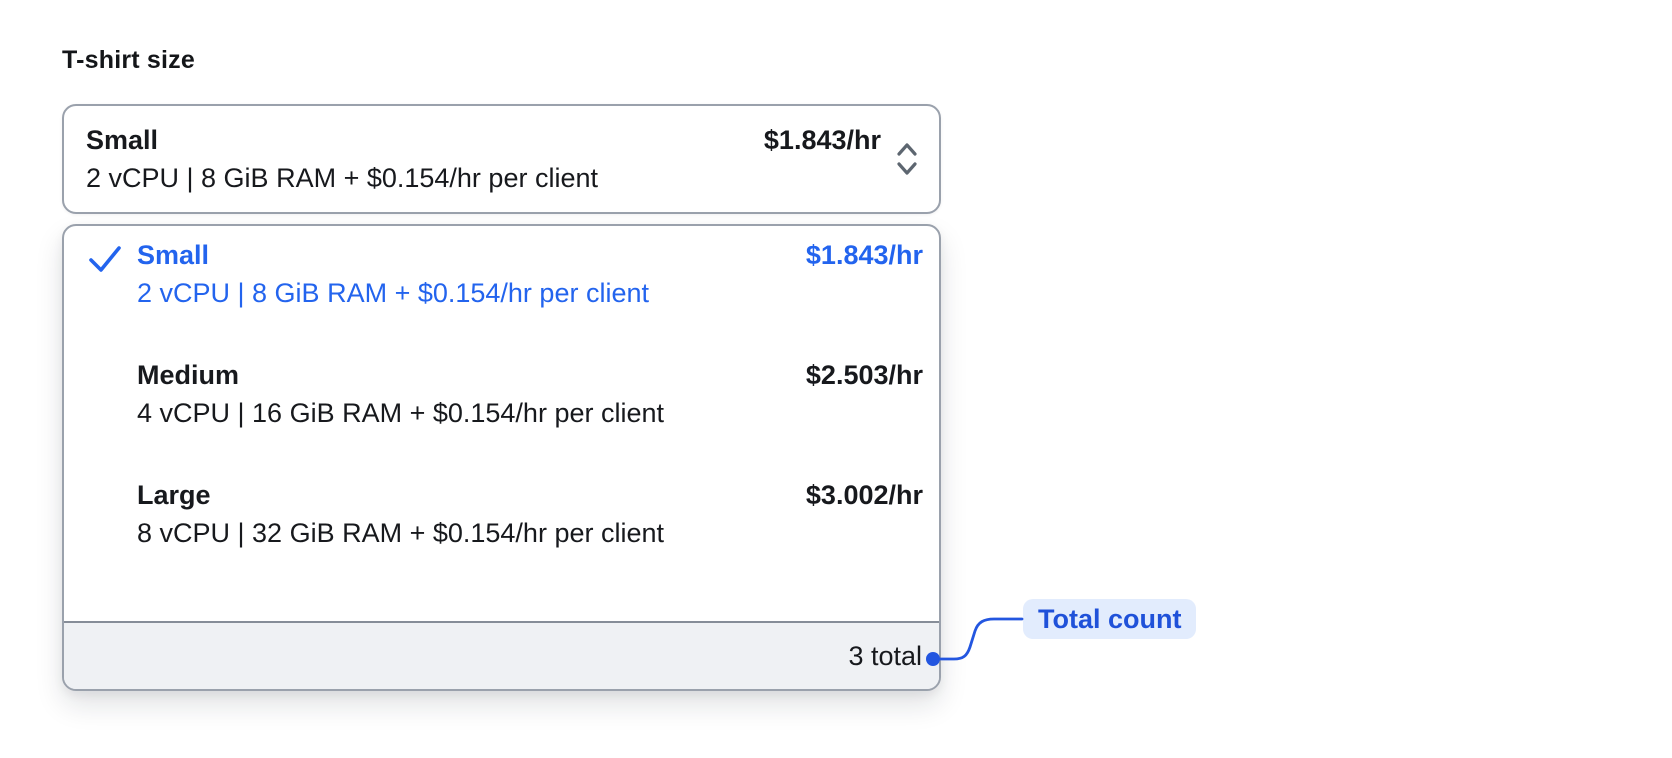 This screenshot has height=758, width=1672. I want to click on selected-value-name: Small, so click(122, 140).